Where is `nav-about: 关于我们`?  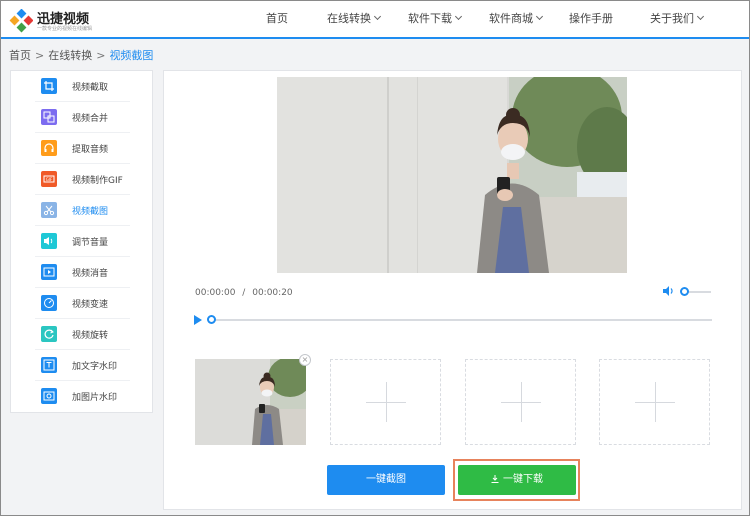
nav-about: 关于我们 is located at coordinates (677, 19).